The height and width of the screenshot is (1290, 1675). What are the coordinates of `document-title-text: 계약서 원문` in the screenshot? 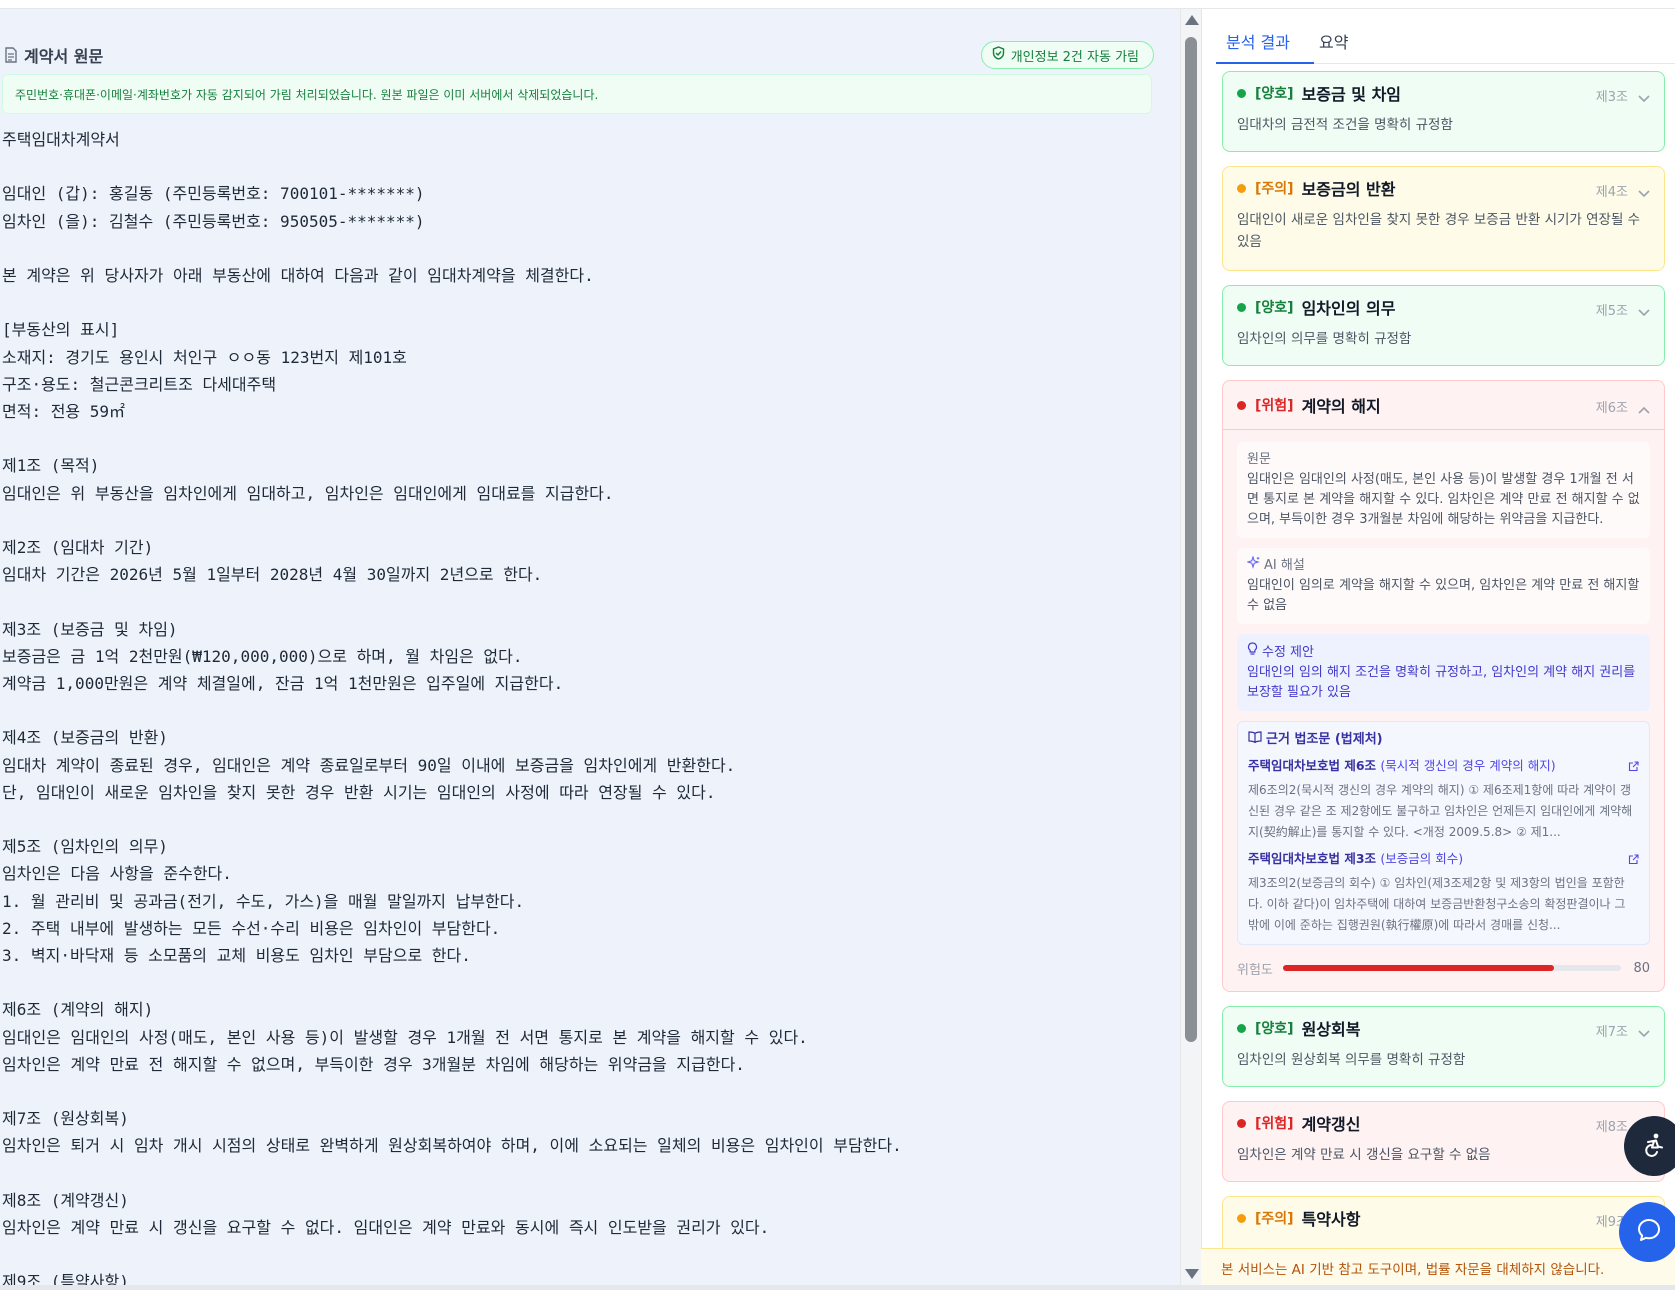 It's located at (64, 56).